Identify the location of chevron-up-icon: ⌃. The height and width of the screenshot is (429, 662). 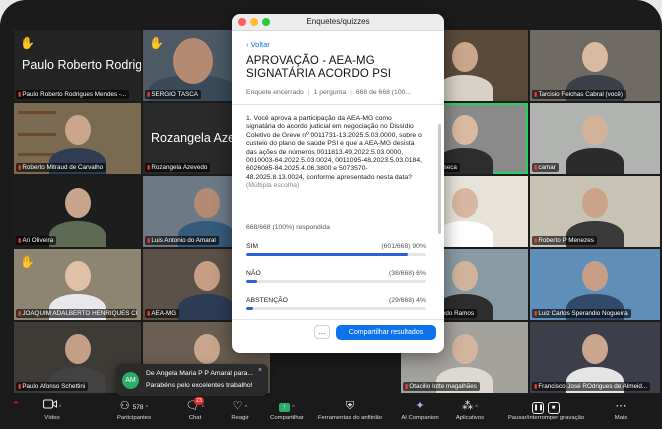
(16, 406).